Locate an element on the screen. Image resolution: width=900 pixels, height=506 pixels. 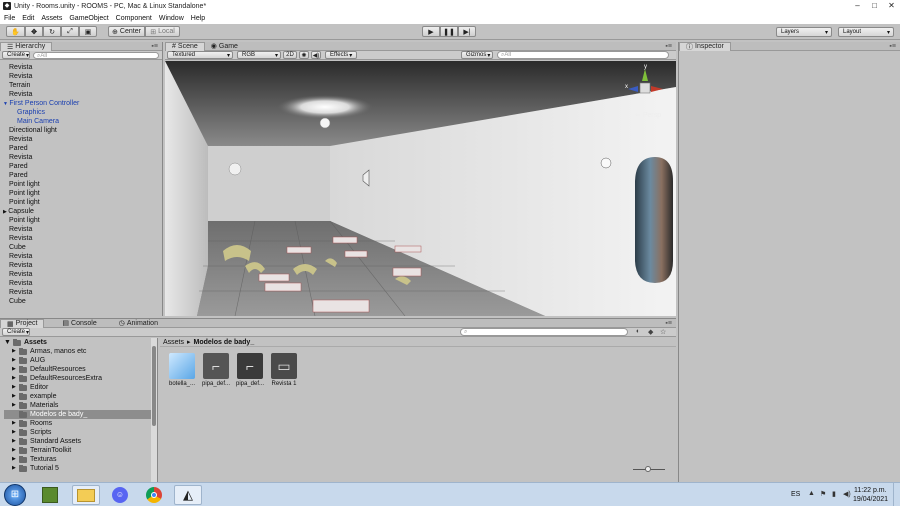
gizmos-dropdown: Gizmos ▾ is located at coordinates (477, 55).